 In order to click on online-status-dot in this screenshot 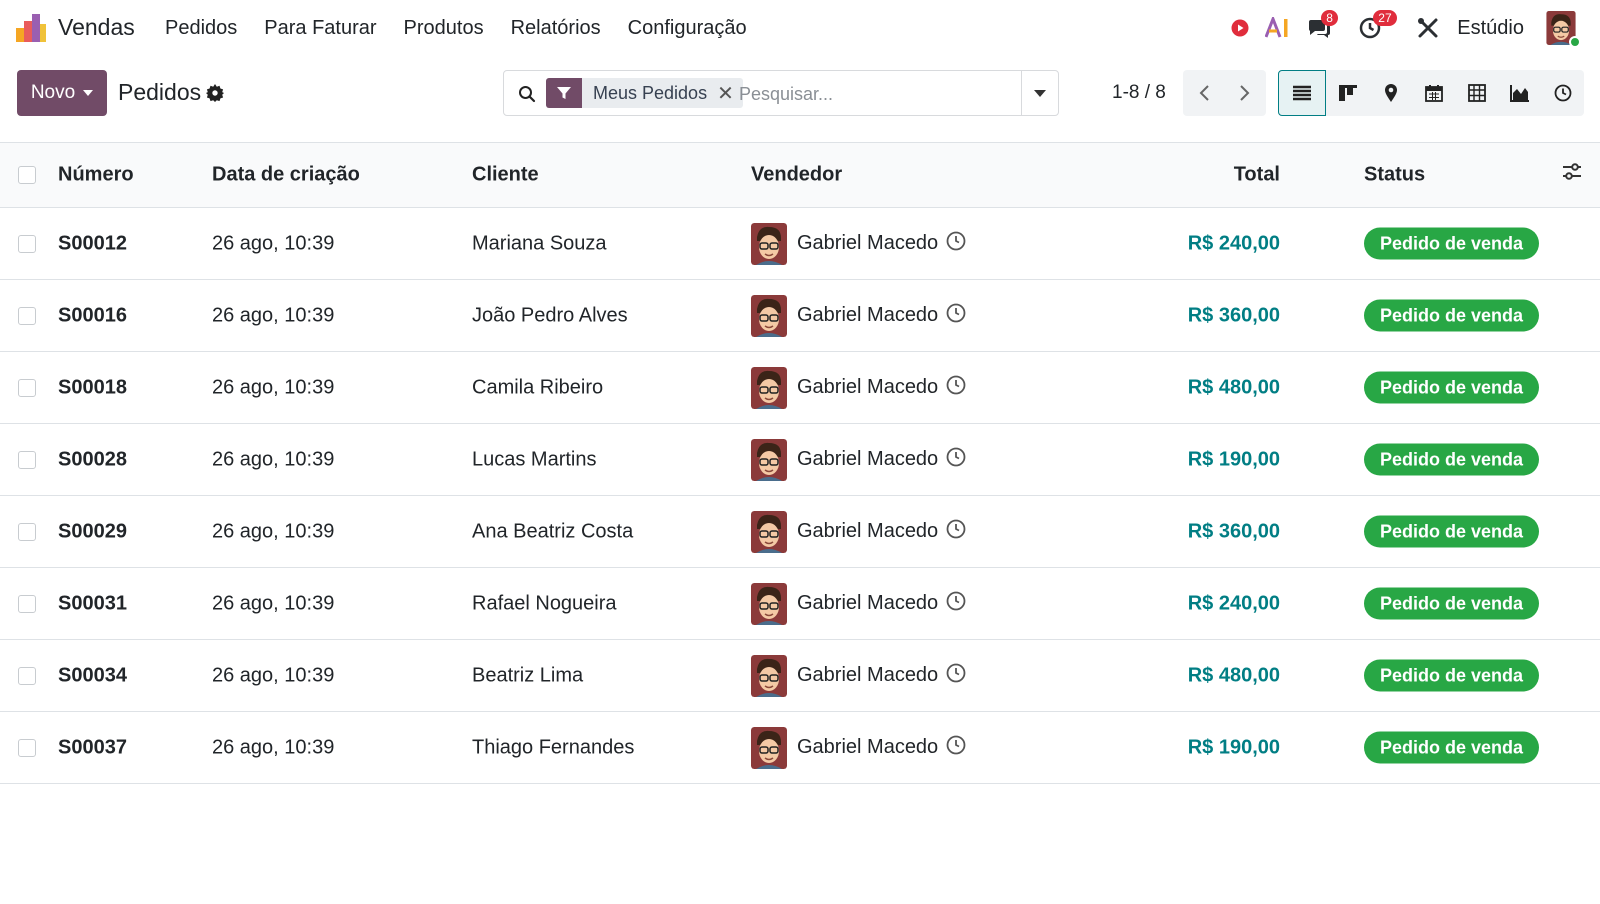, I will do `click(1575, 42)`.